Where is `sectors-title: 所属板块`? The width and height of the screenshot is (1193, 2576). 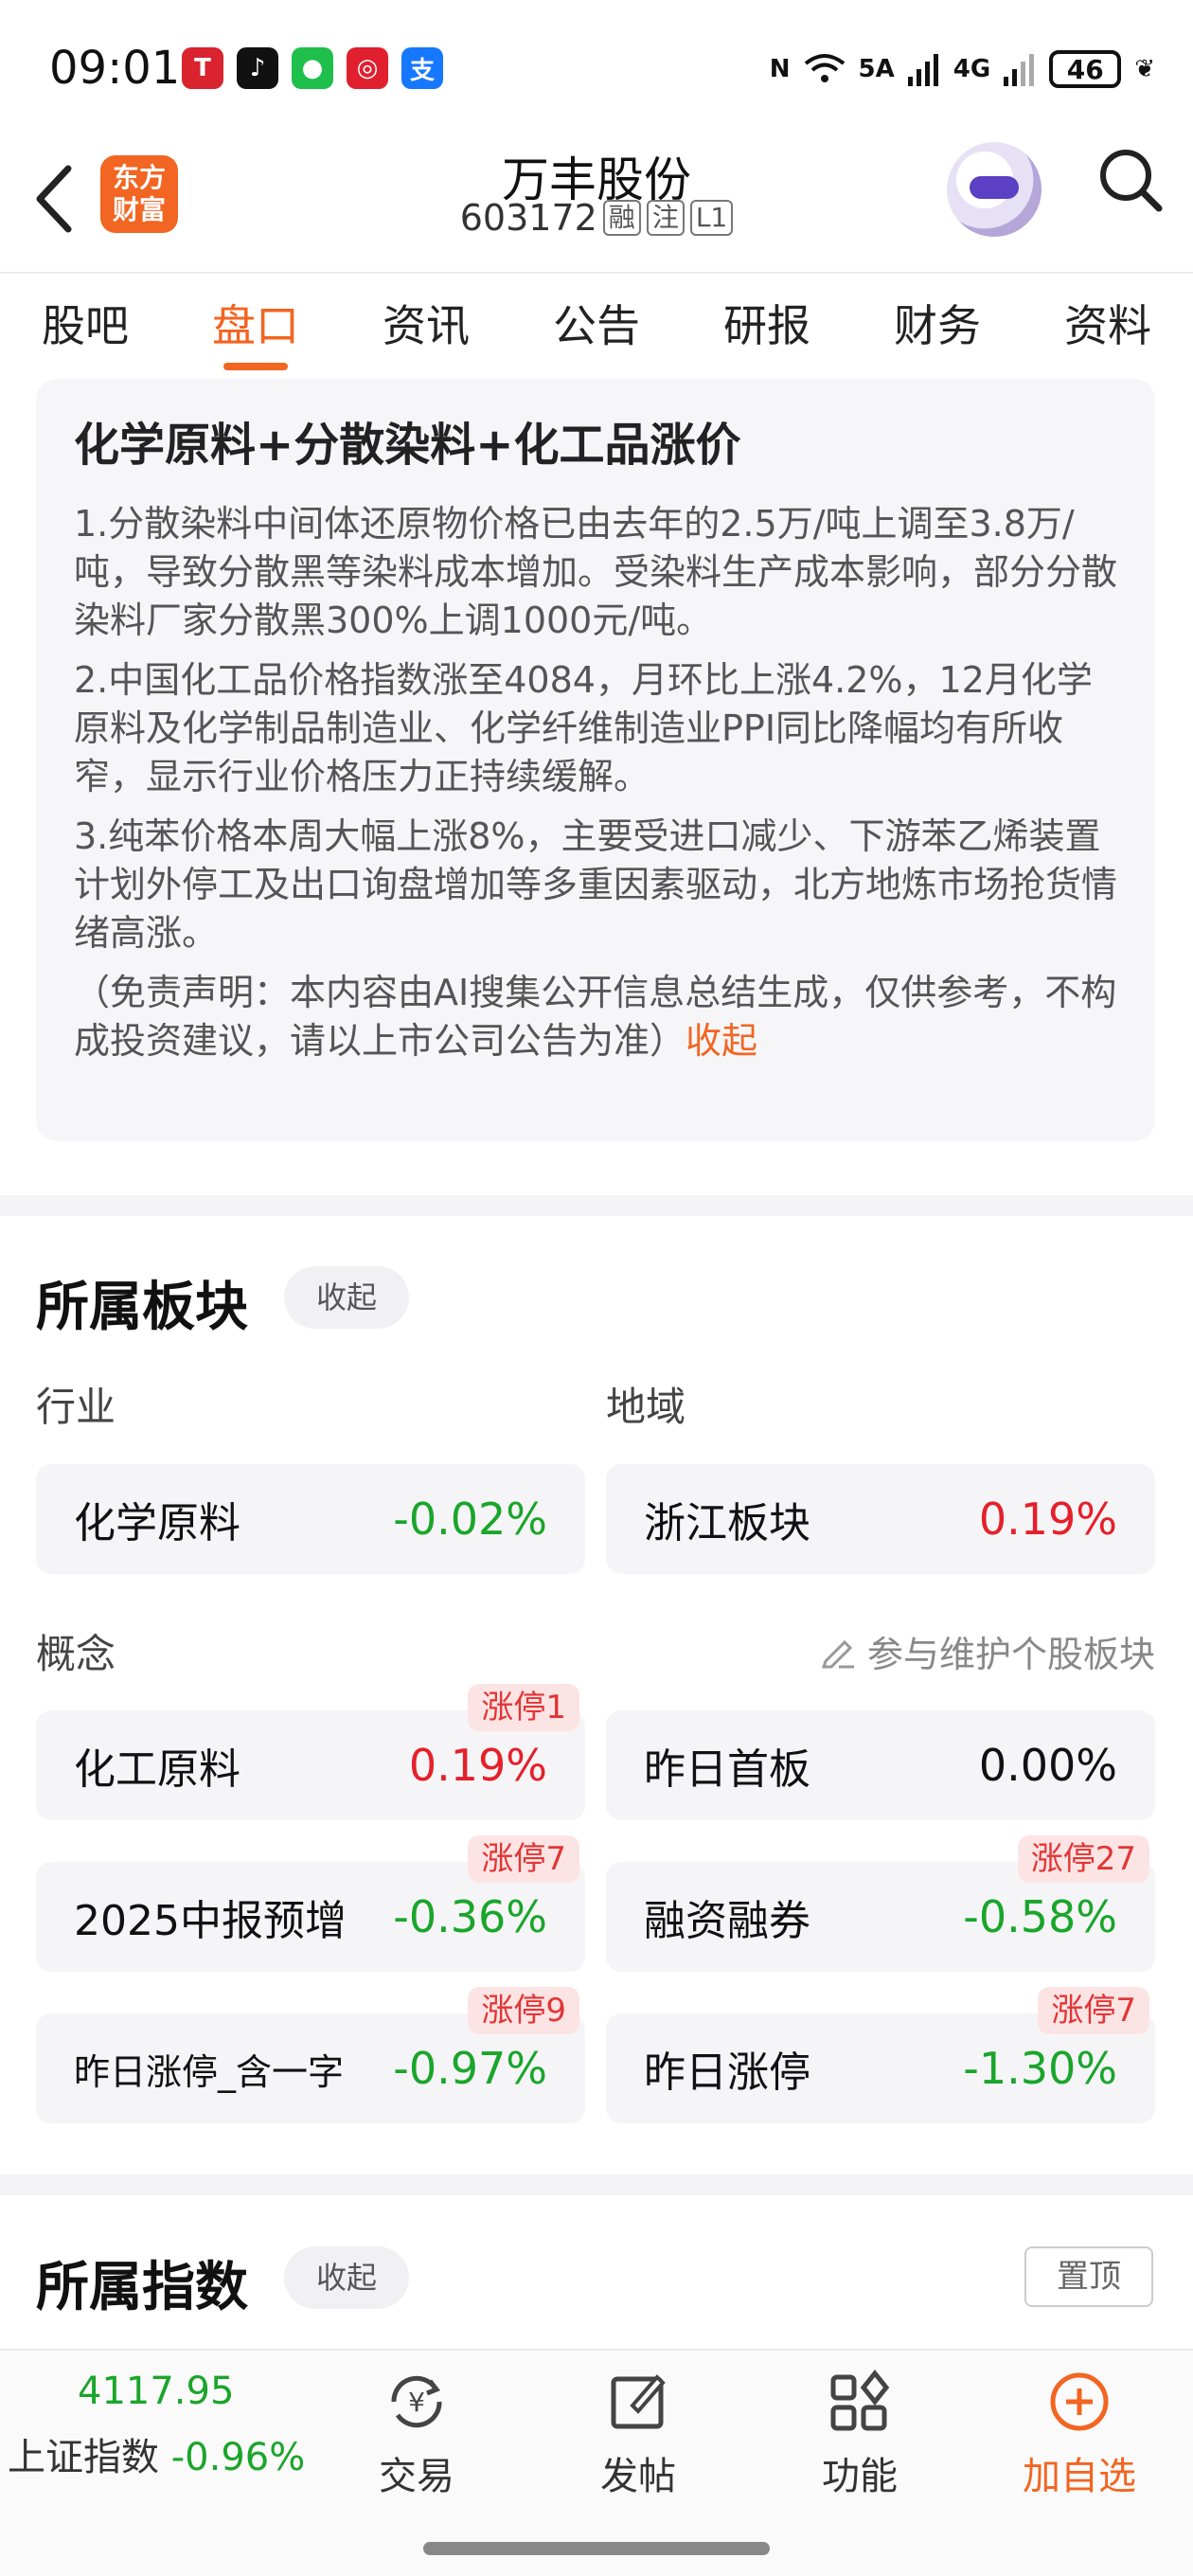 sectors-title: 所属板块 is located at coordinates (142, 1307).